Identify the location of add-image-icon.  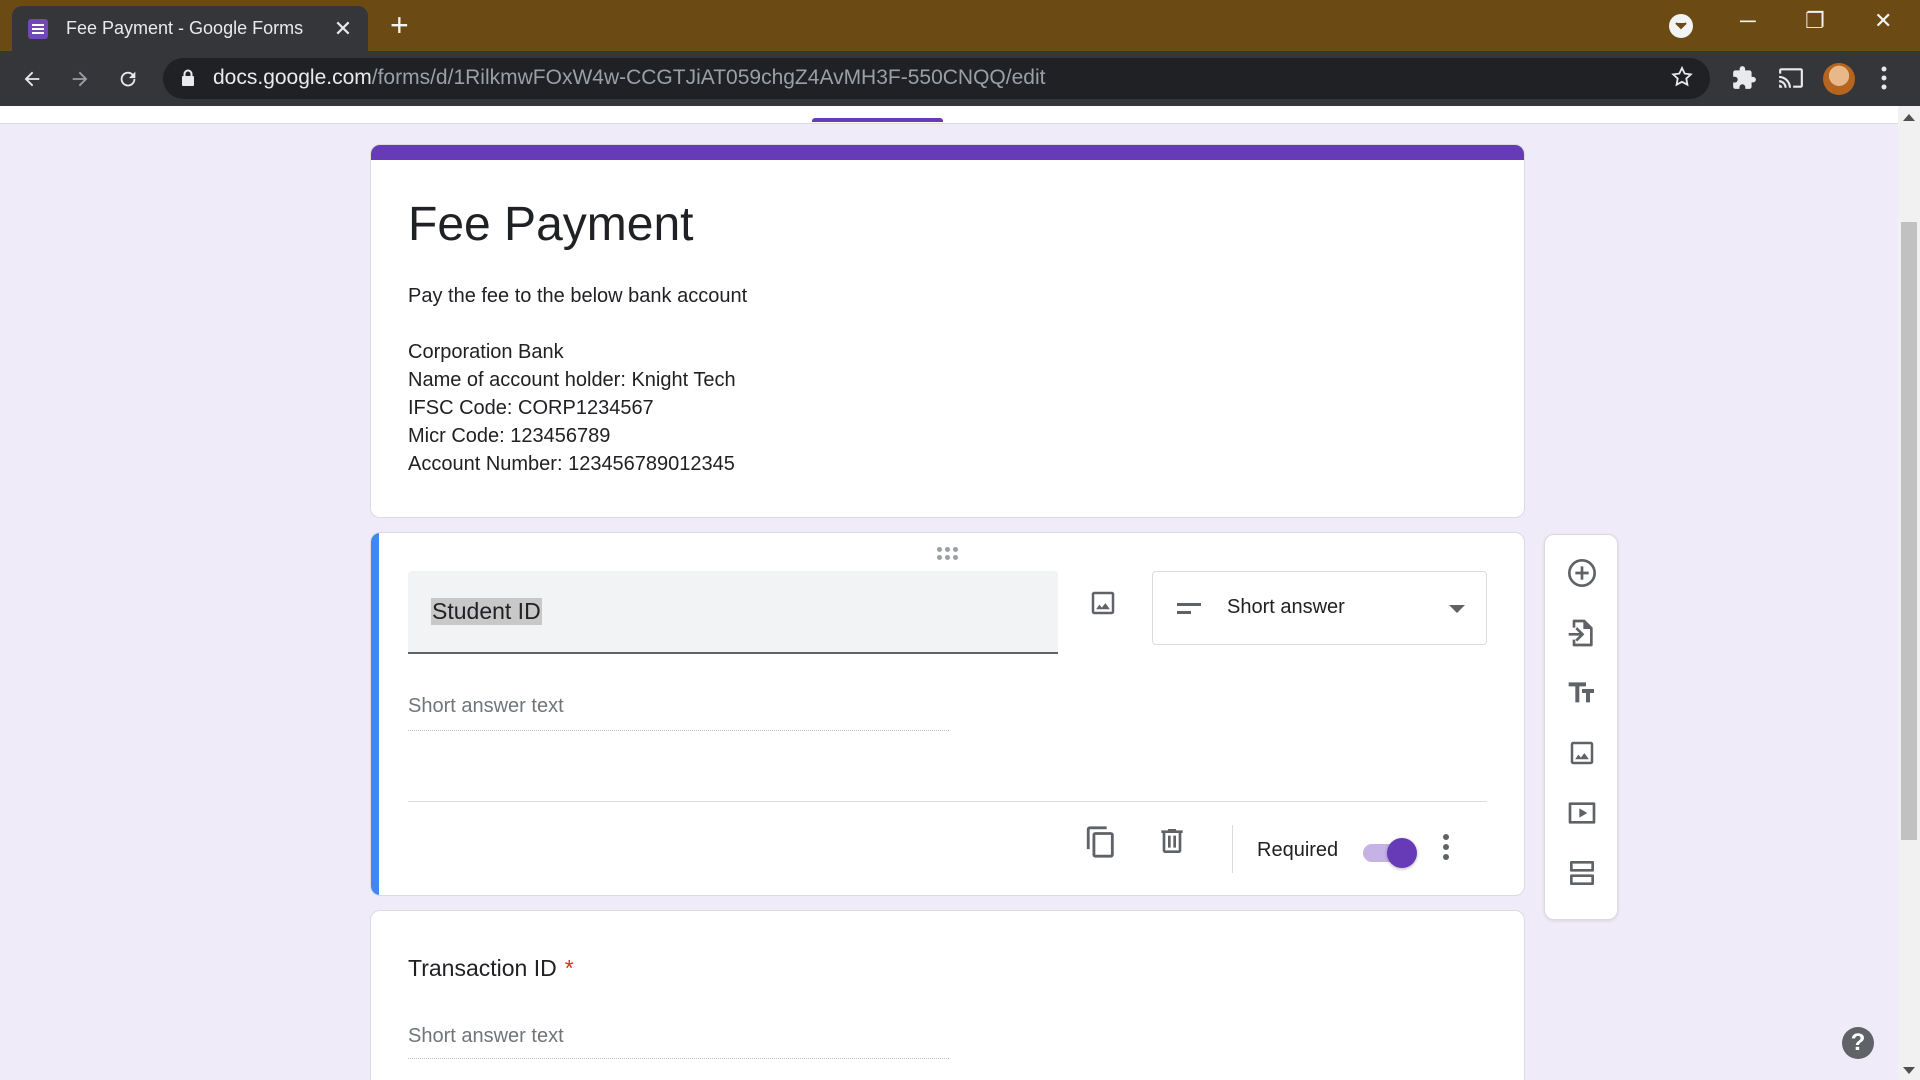
(1582, 753).